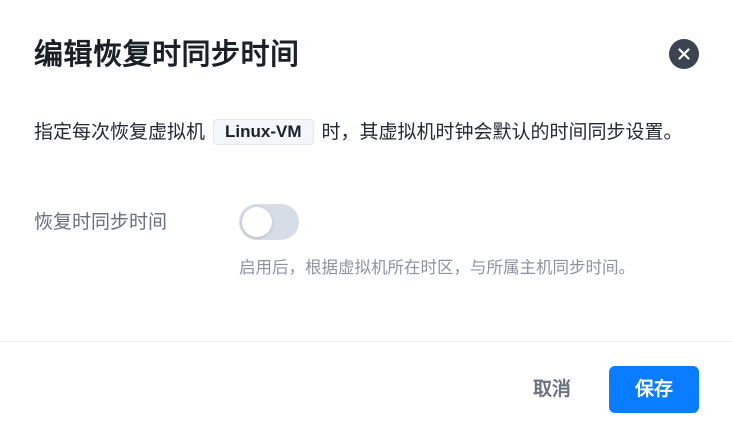 The image size is (733, 435). What do you see at coordinates (101, 222) in the screenshot?
I see `sync-time-label: 恢复时同步时间` at bounding box center [101, 222].